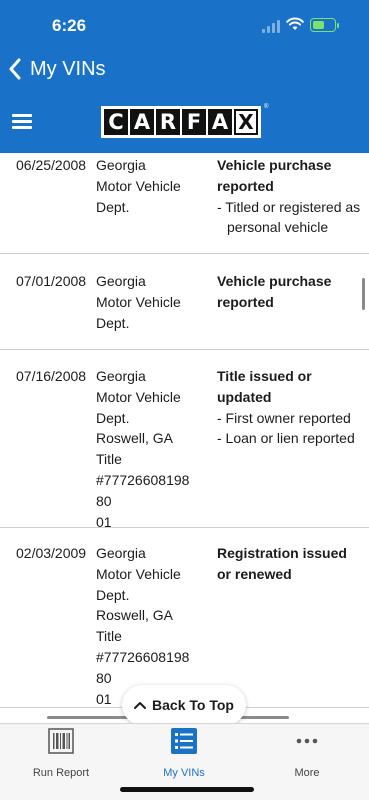  What do you see at coordinates (51, 165) in the screenshot?
I see `record-date: 06/25/2008` at bounding box center [51, 165].